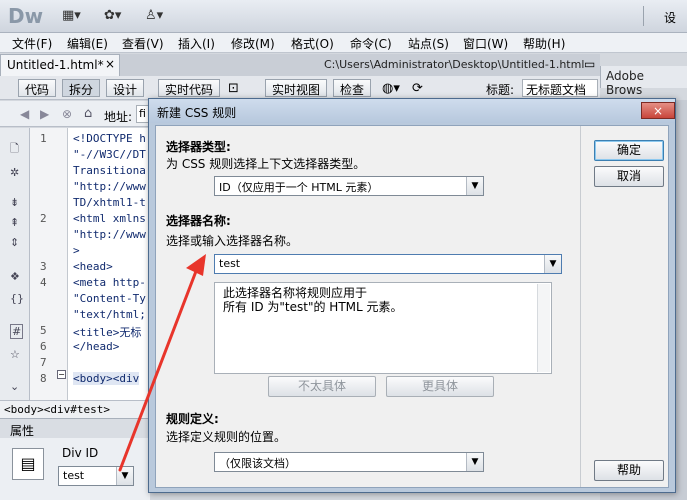  I want to click on ok-button: 确定, so click(629, 150).